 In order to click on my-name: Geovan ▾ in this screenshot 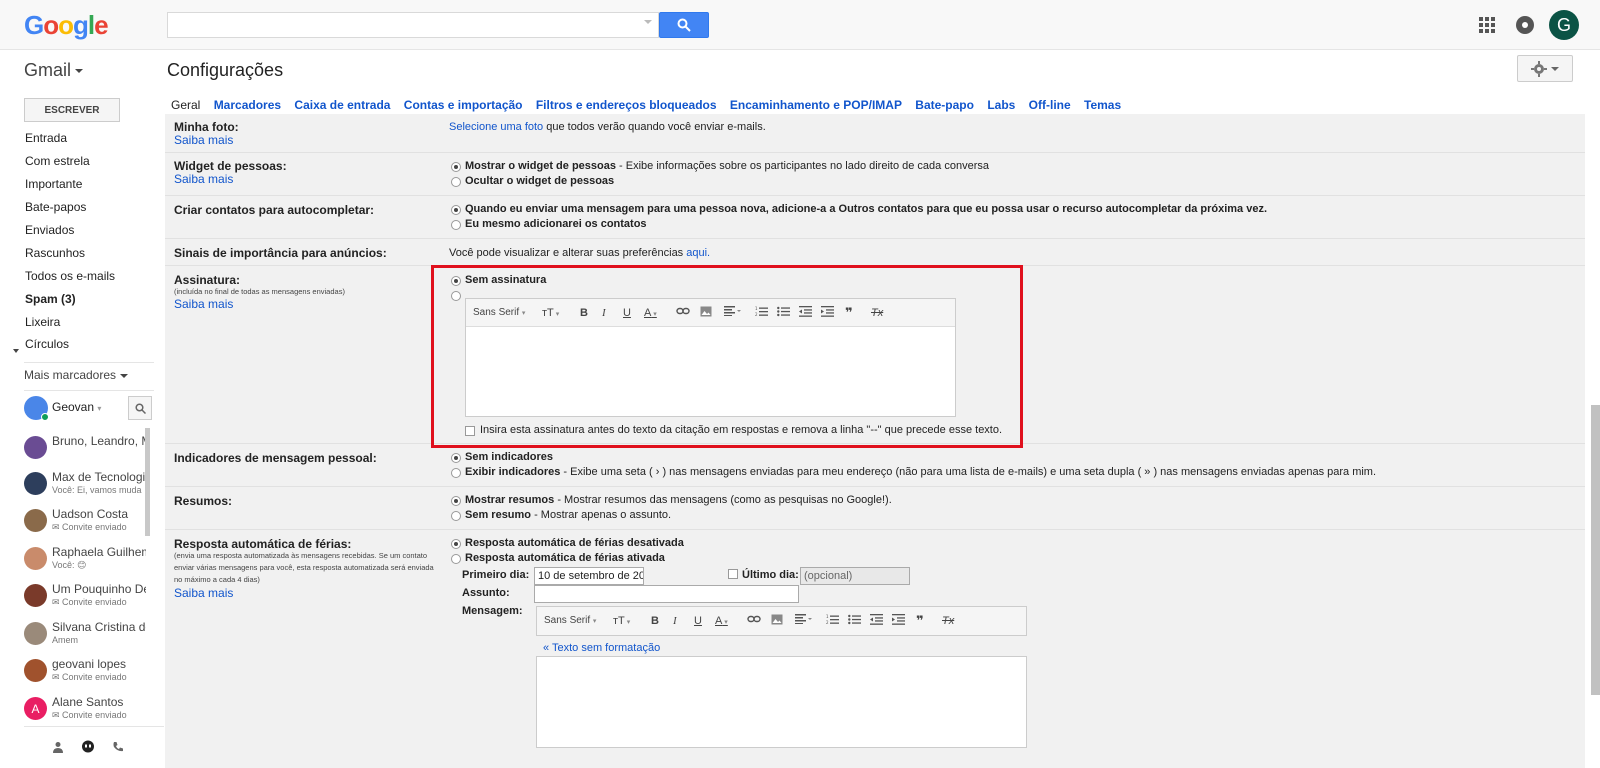, I will do `click(77, 407)`.